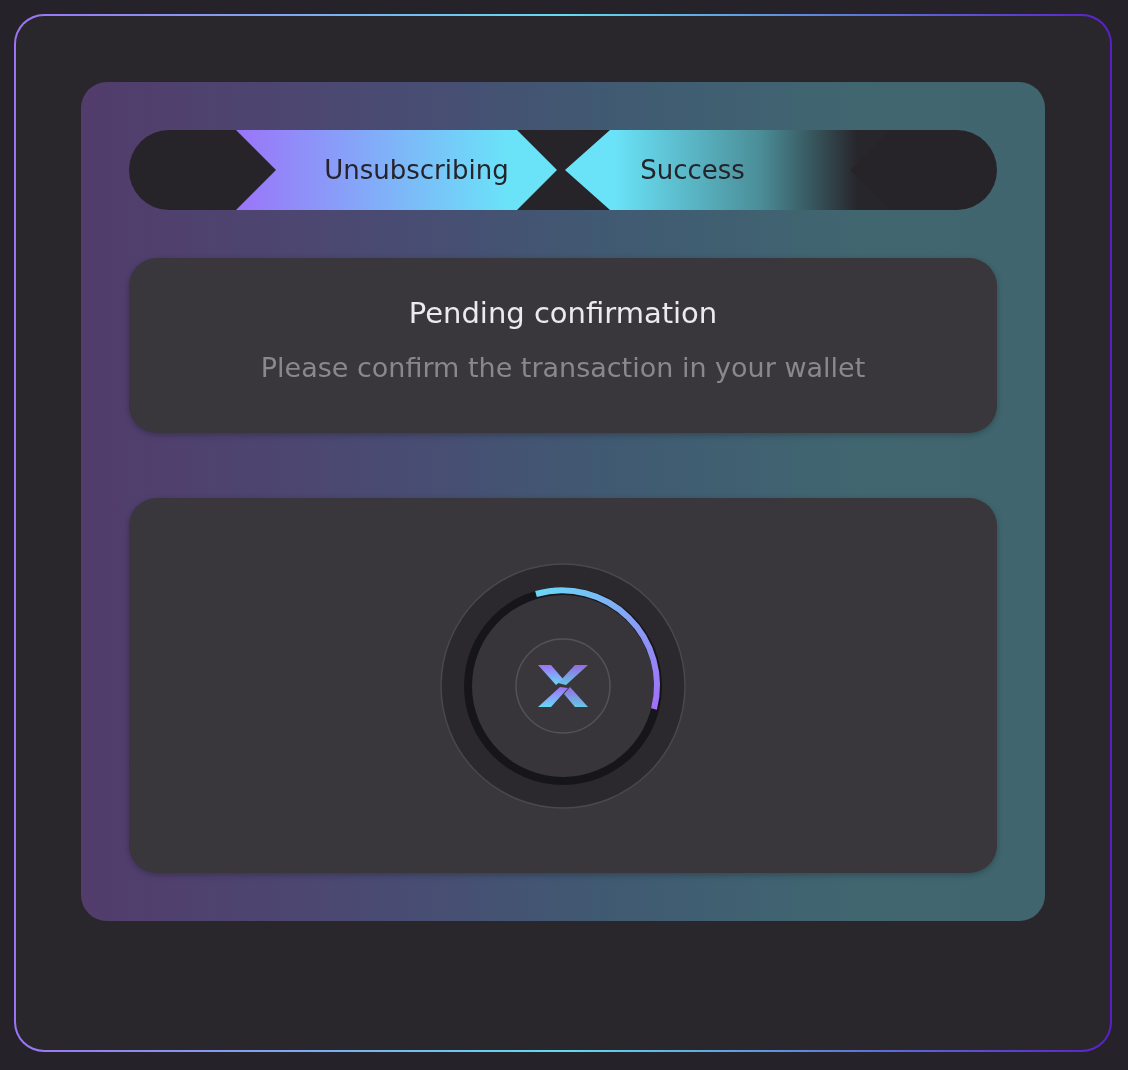 Image resolution: width=1128 pixels, height=1070 pixels. I want to click on status-message: Please confirm the transaction in your wallet, so click(563, 367).